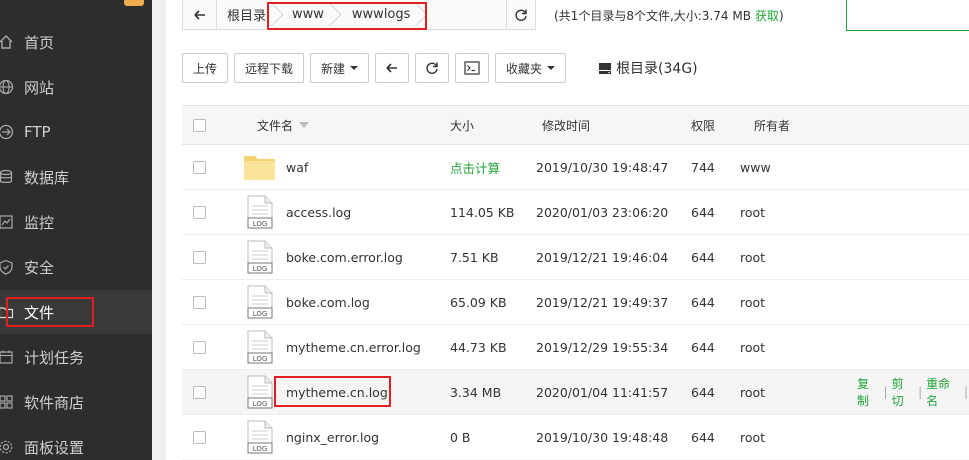  I want to click on rename-link: 重命名, so click(943, 392).